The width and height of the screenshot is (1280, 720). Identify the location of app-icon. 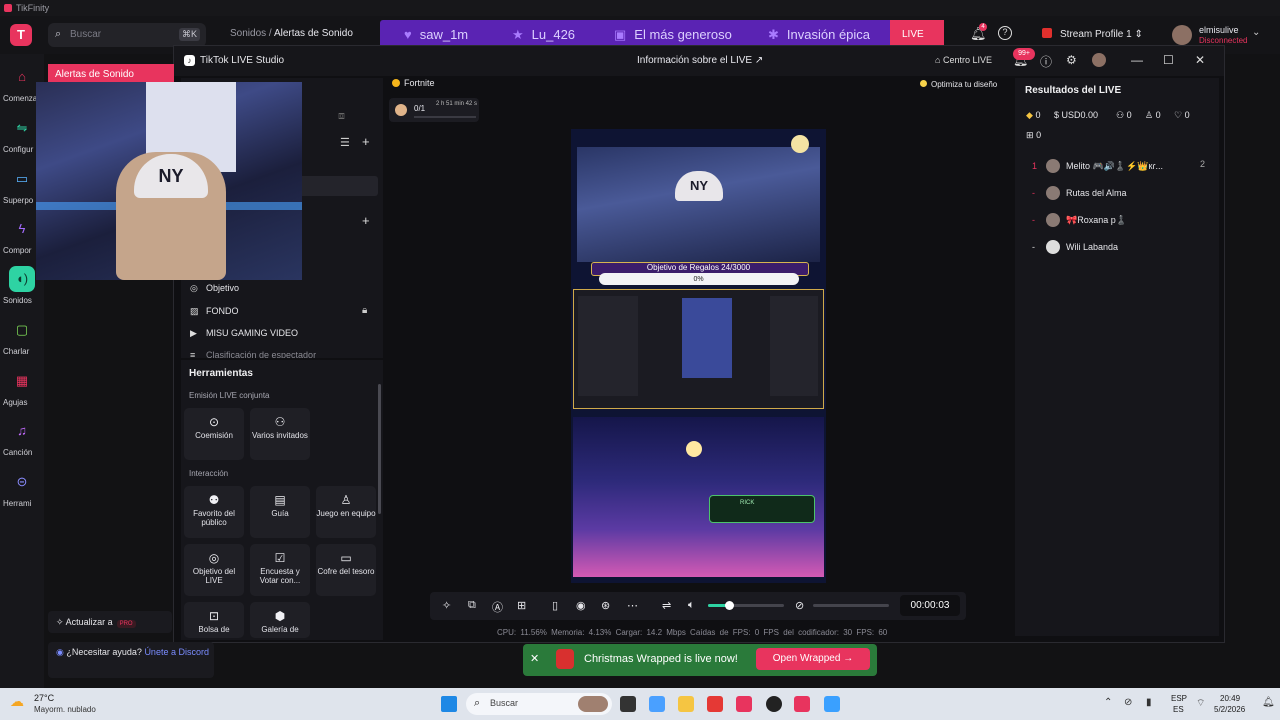
(832, 704).